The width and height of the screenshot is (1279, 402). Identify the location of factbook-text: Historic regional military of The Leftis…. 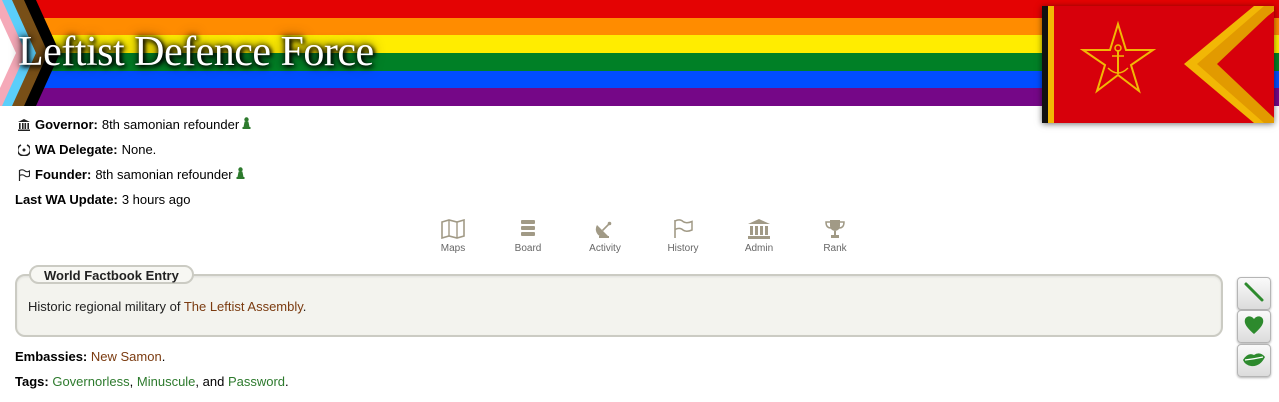
(167, 306).